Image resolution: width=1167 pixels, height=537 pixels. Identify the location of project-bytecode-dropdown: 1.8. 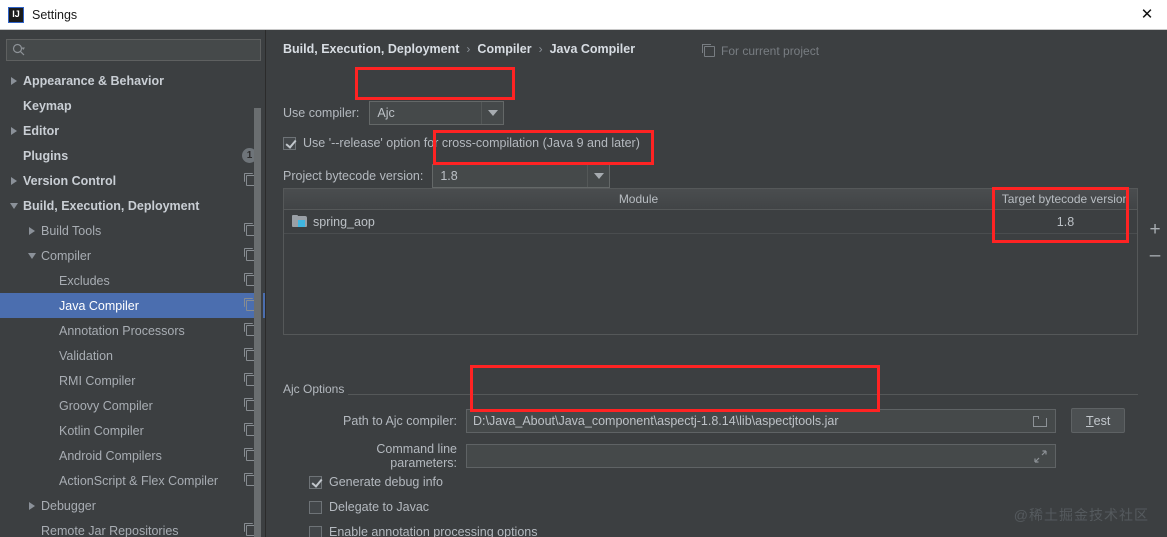
(521, 176).